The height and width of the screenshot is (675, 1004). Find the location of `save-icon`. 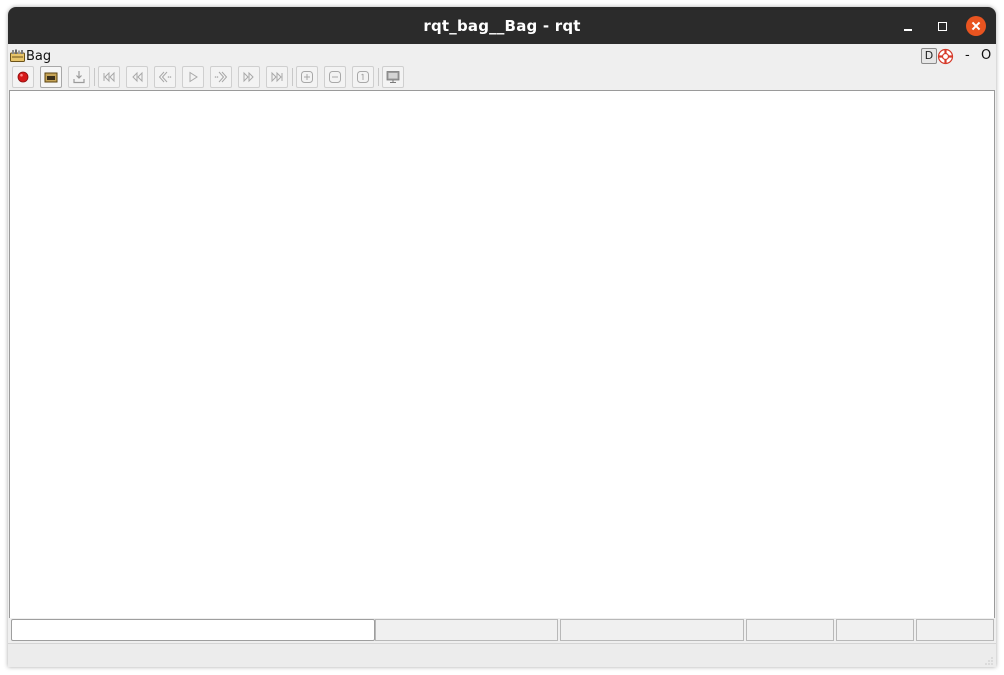

save-icon is located at coordinates (79, 77).